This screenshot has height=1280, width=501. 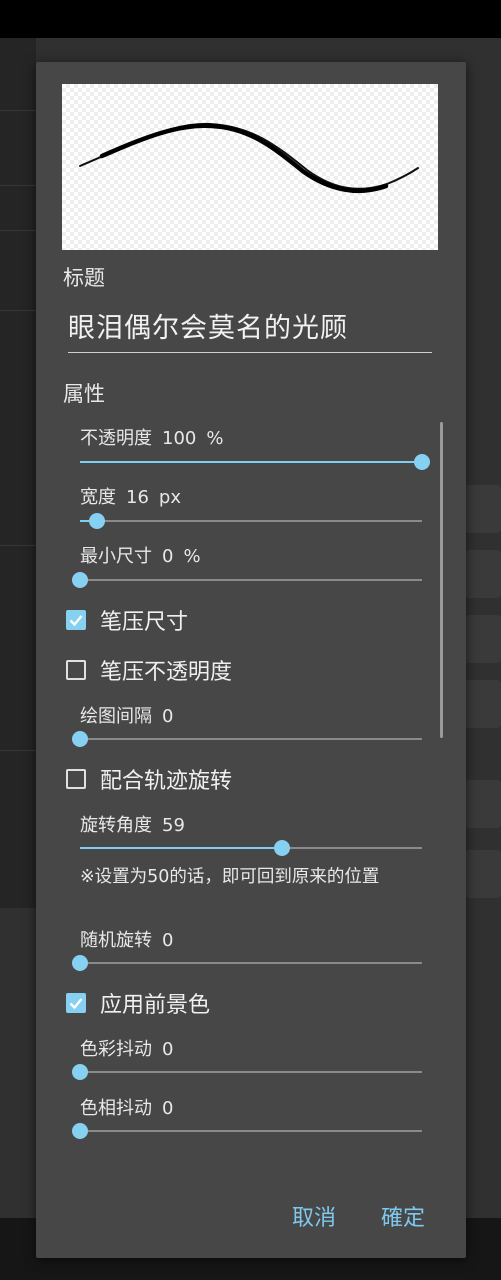 What do you see at coordinates (166, 781) in the screenshot?
I see `follow-rotation-label: 配合轨迹旋转` at bounding box center [166, 781].